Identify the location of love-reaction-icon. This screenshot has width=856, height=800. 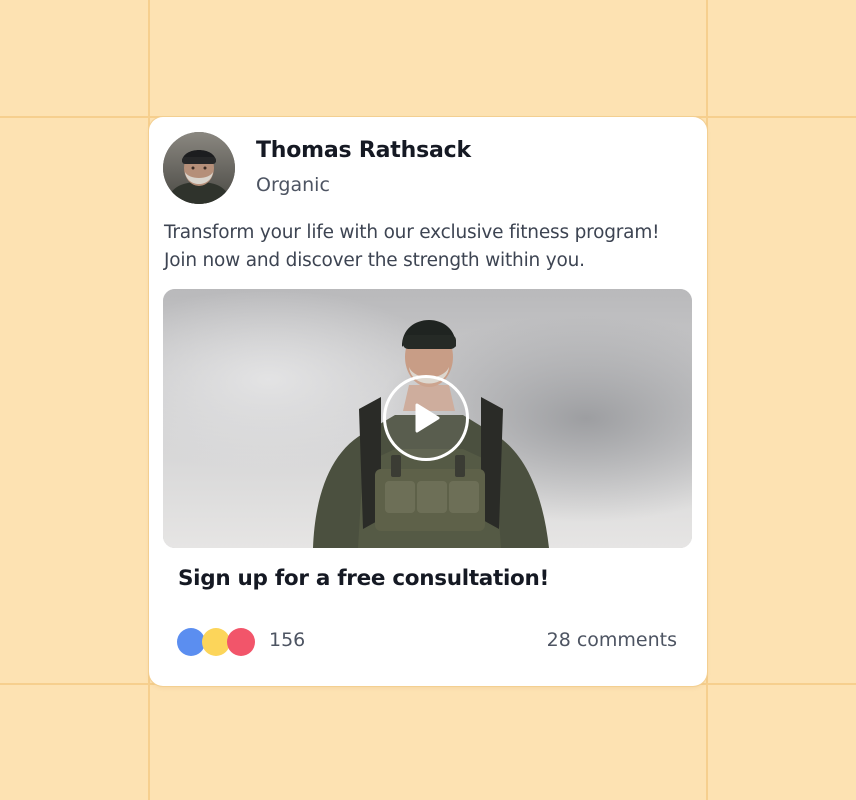
(216, 642).